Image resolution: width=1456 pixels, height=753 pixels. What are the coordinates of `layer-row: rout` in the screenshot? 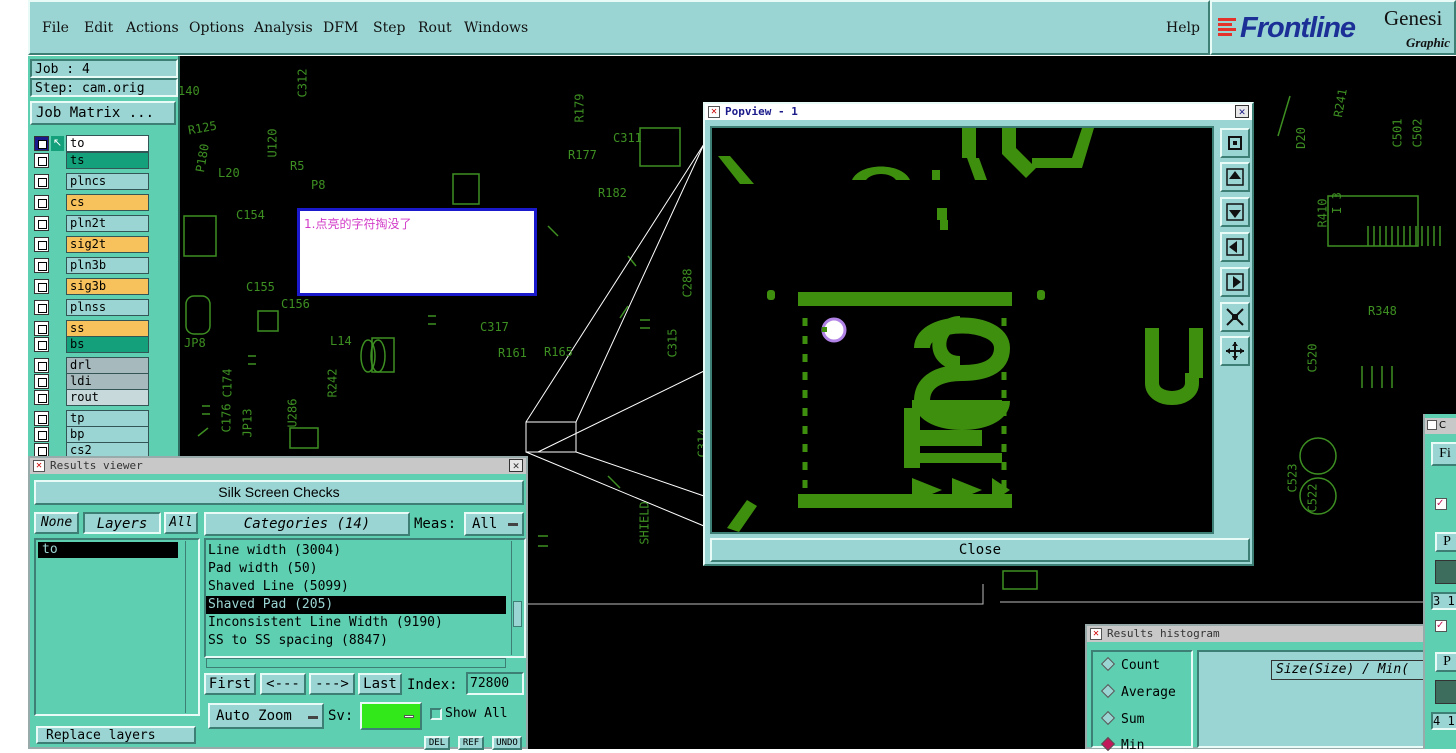 It's located at (106, 397).